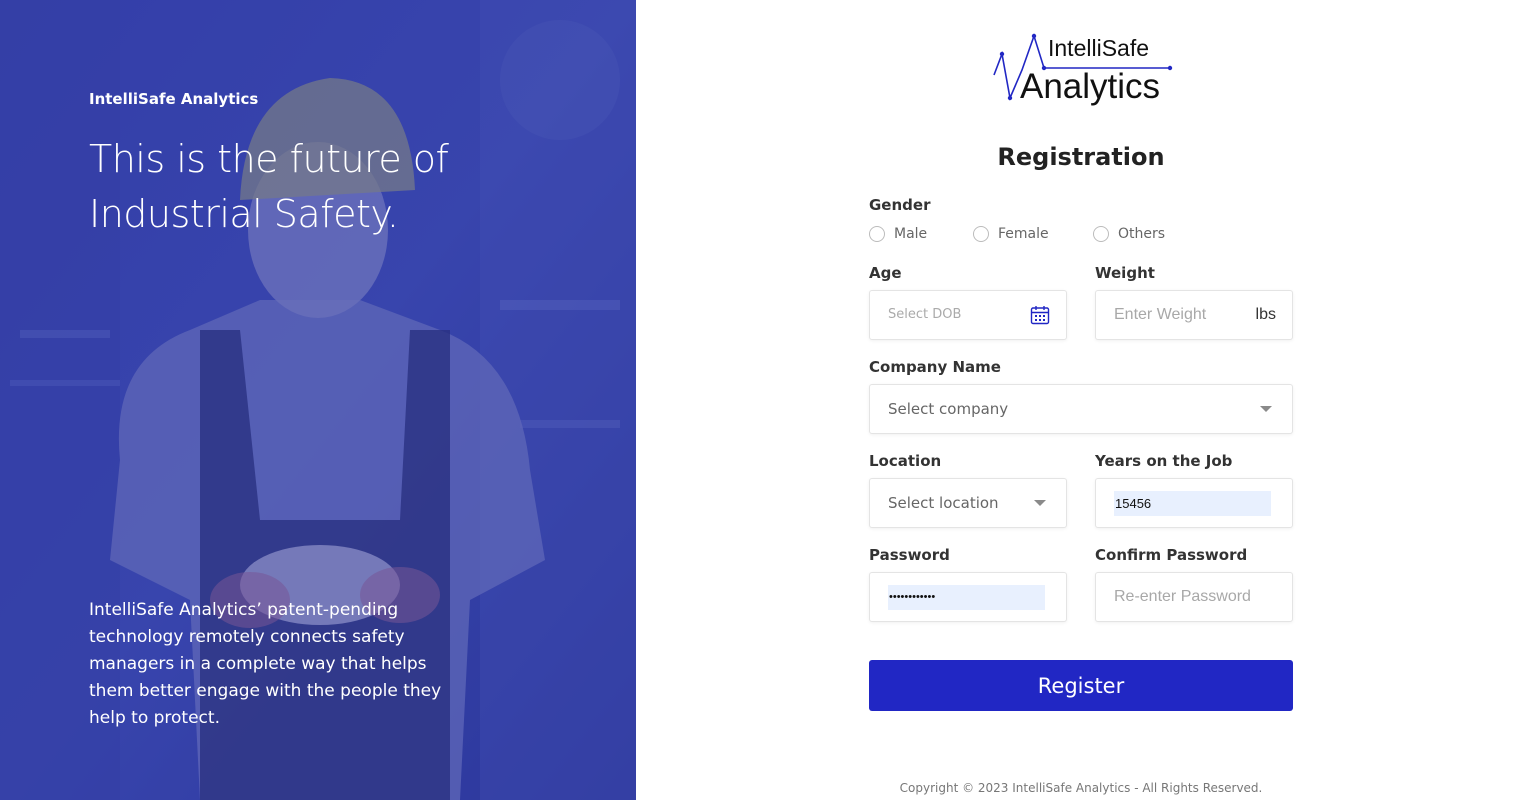 The height and width of the screenshot is (800, 1526). I want to click on age-label: Age, so click(885, 273).